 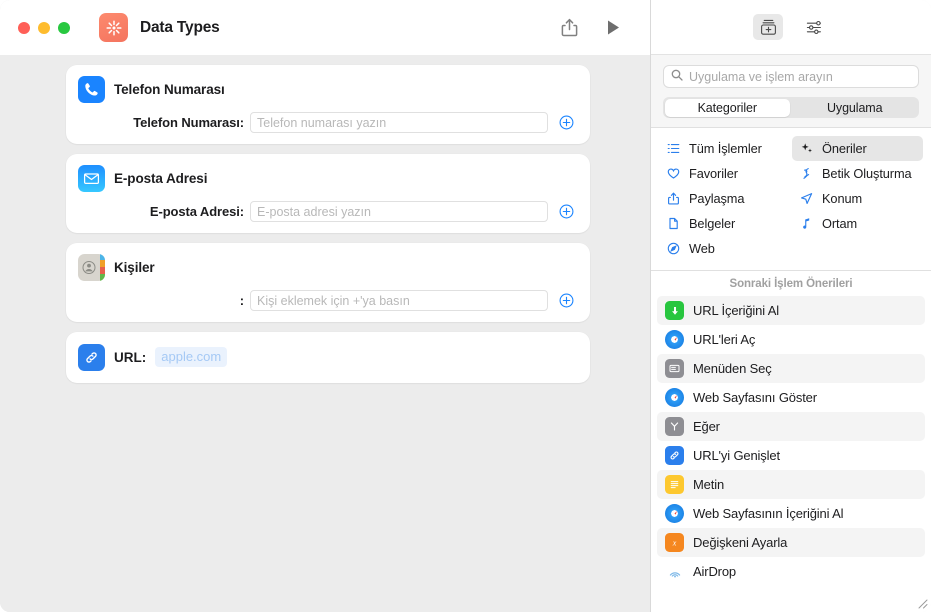 I want to click on list-icon, so click(x=673, y=148).